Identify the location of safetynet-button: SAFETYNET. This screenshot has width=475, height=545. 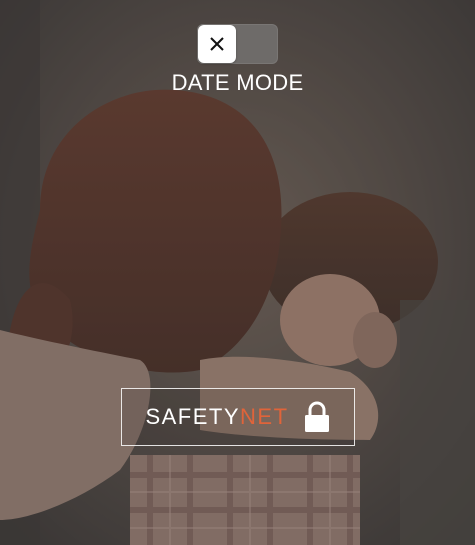
(238, 417).